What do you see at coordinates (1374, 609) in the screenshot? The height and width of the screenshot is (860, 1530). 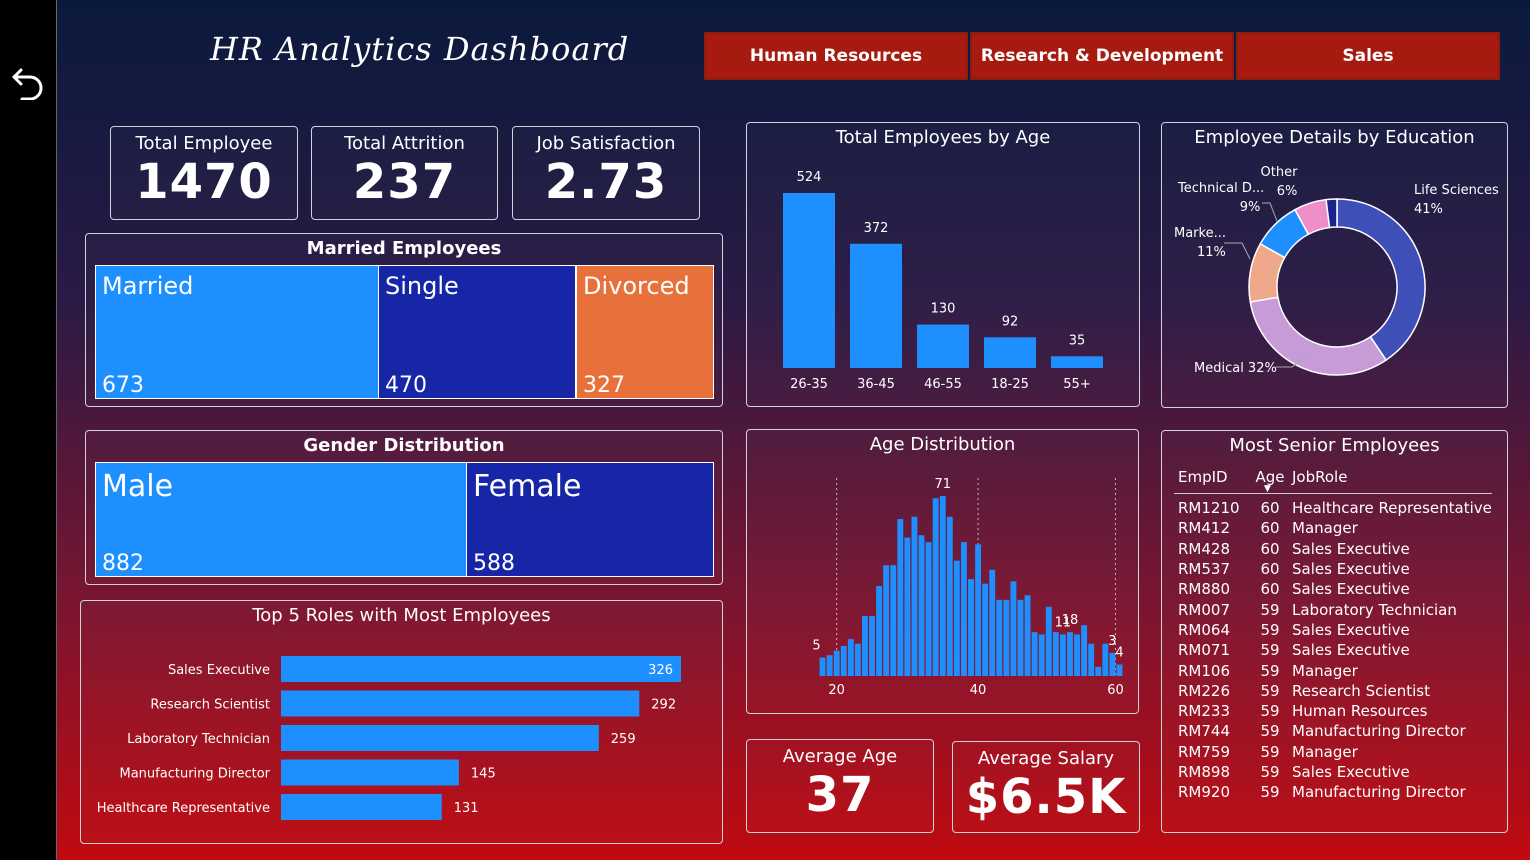 I see `table-cell: Laboratory Technician` at bounding box center [1374, 609].